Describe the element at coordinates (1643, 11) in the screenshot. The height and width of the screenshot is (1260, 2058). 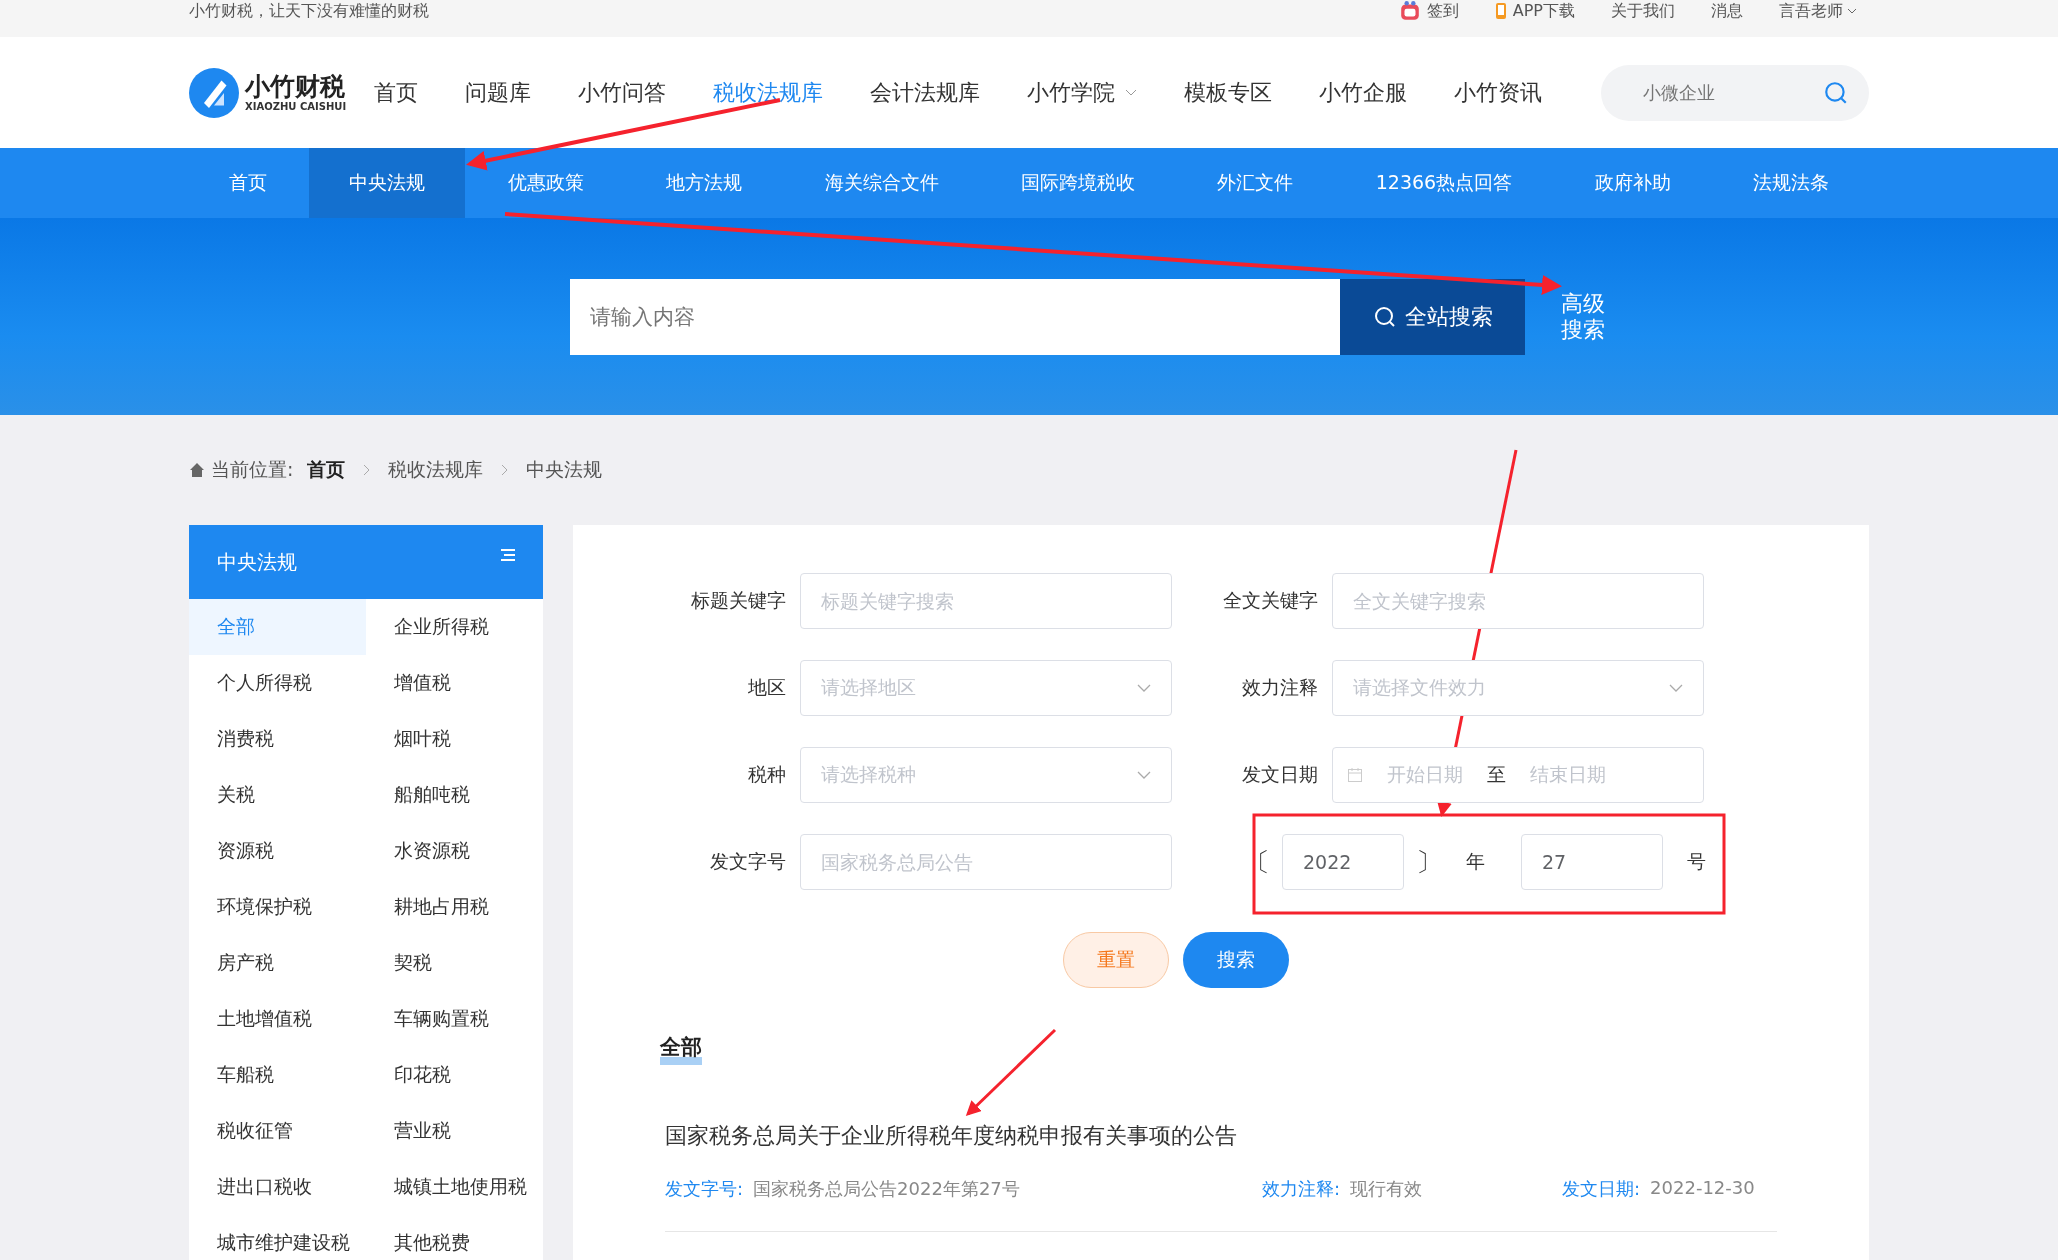
I see `top-link: 关于我们` at that location.